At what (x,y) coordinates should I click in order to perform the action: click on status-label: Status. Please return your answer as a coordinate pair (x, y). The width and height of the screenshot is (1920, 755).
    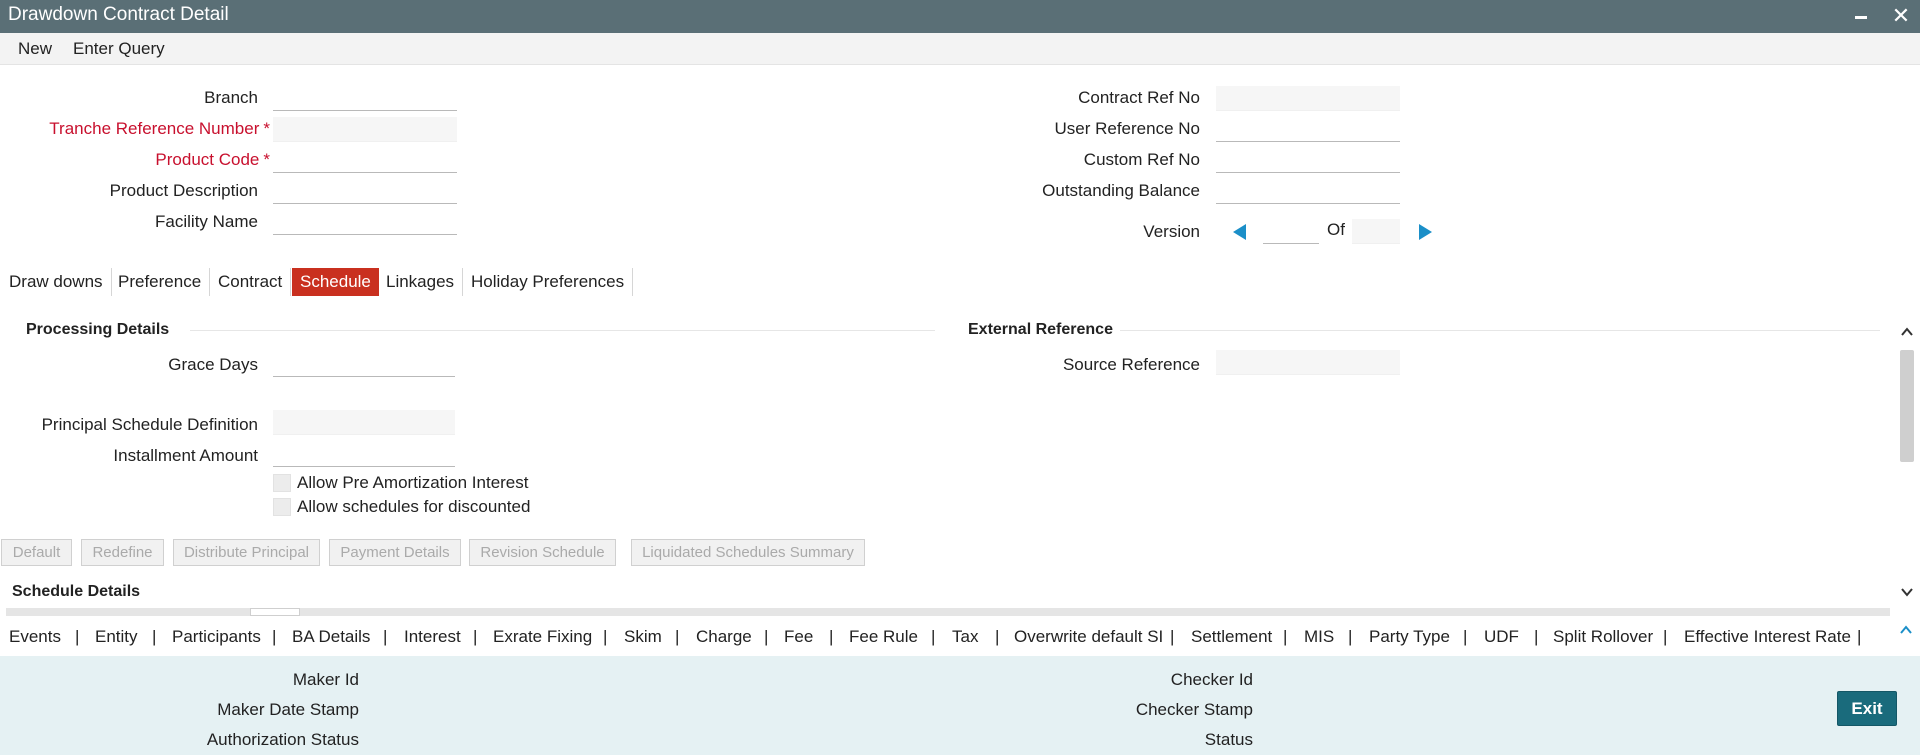
    Looking at the image, I should click on (1228, 739).